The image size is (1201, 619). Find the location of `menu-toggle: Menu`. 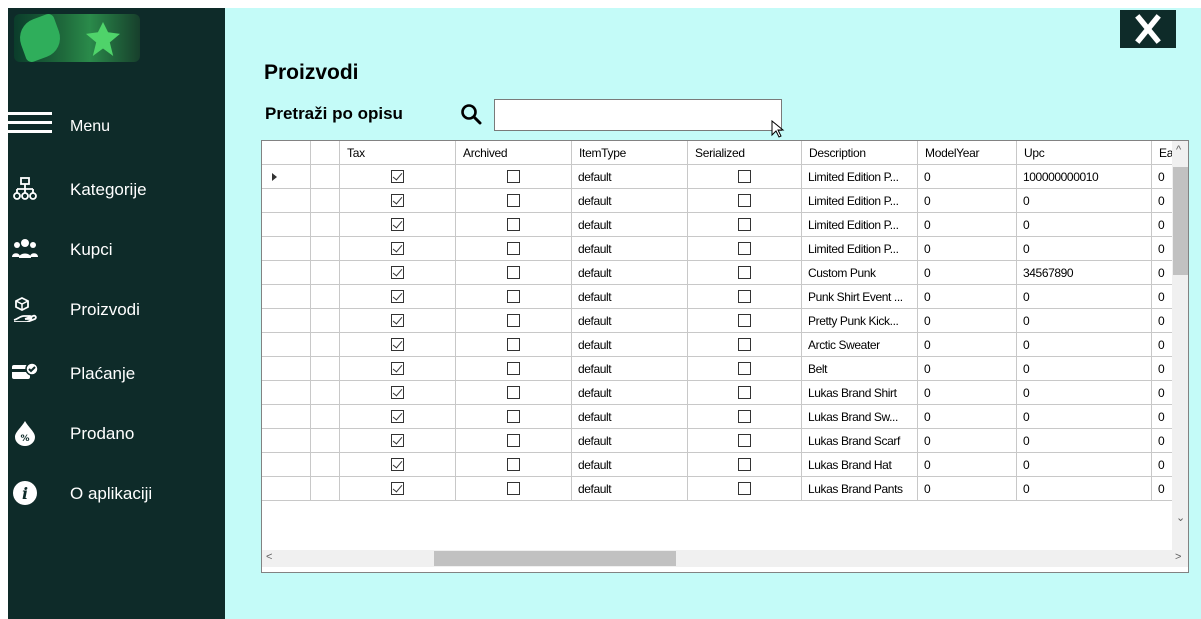

menu-toggle: Menu is located at coordinates (116, 126).